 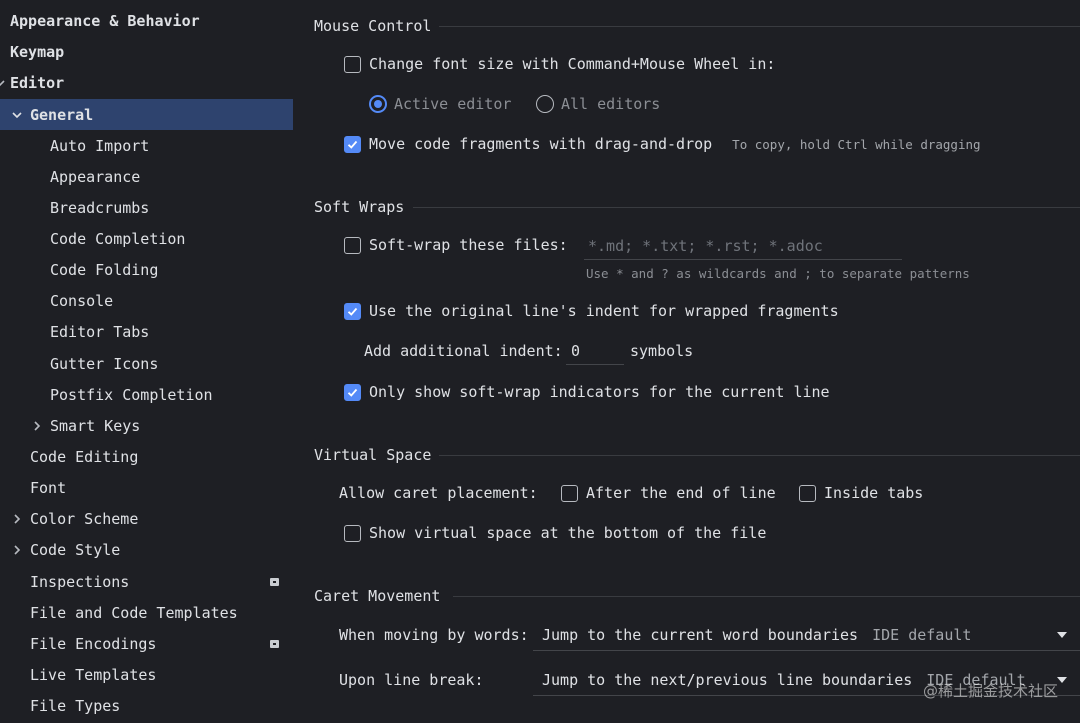 I want to click on tree-item-file-types: File Types, so click(x=146, y=705).